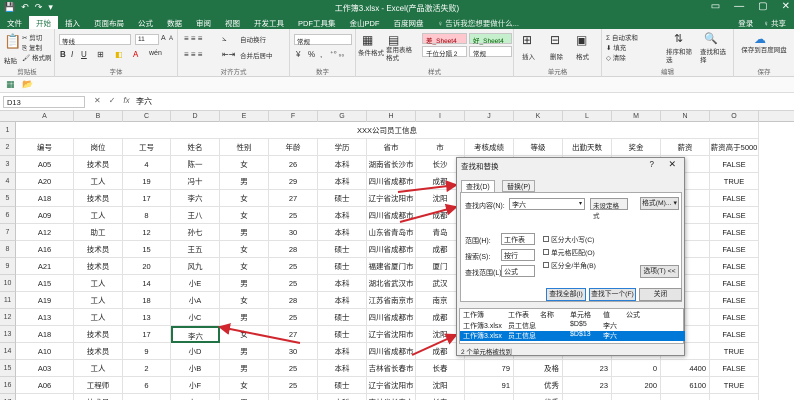  What do you see at coordinates (587, 397) in the screenshot?
I see `table-cell: 21` at bounding box center [587, 397].